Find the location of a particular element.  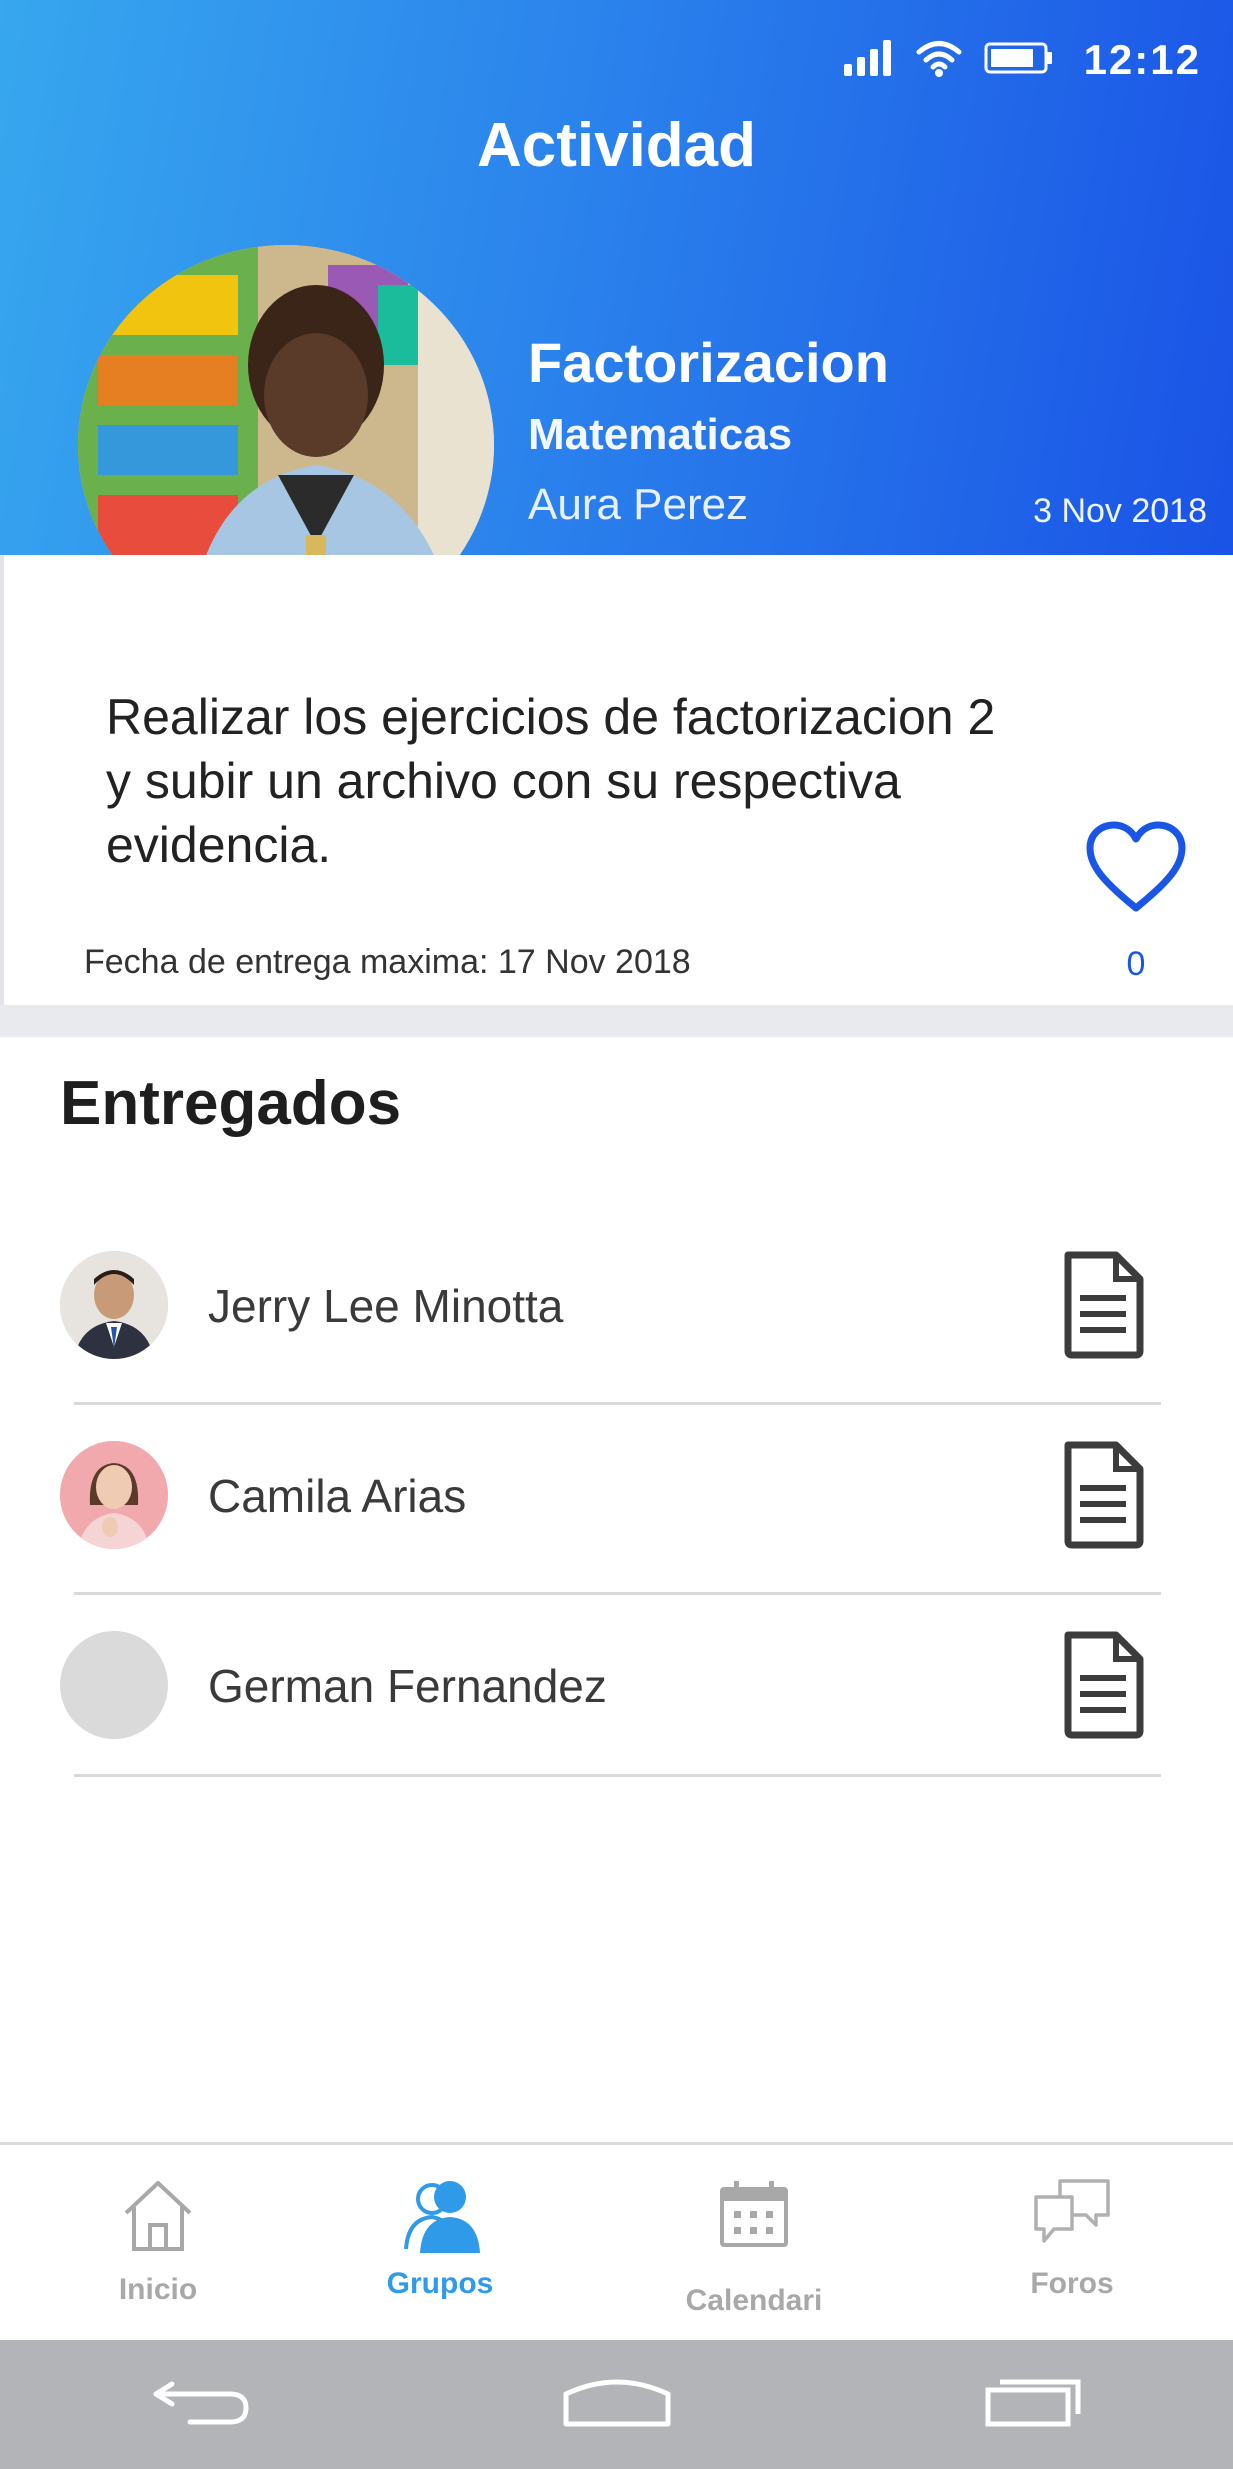

list-item: German Fernandez is located at coordinates (616, 1686).